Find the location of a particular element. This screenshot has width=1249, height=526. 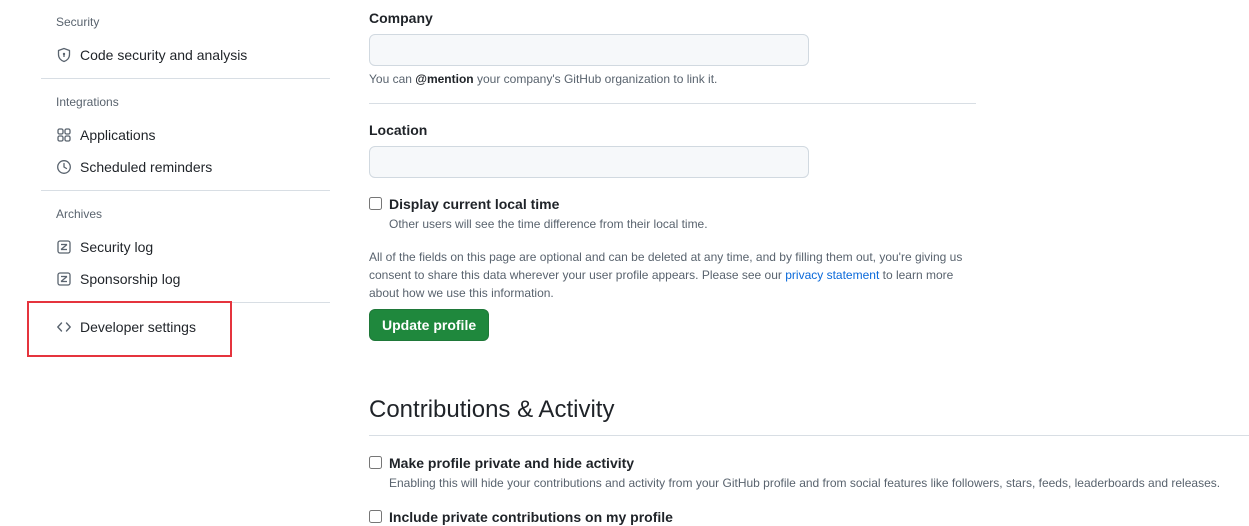

update-profile-button: Update profile is located at coordinates (429, 325).